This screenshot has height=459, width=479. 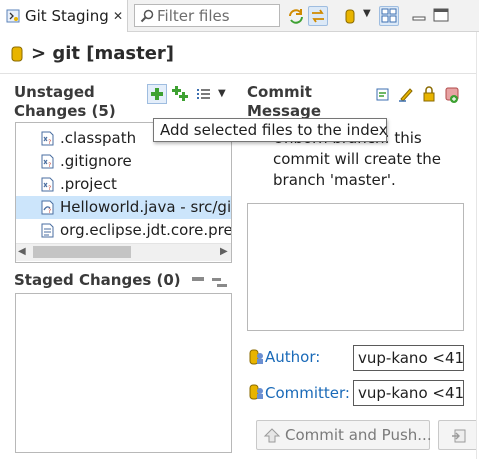 What do you see at coordinates (284, 102) in the screenshot?
I see `commit-message-title: Commit Message` at bounding box center [284, 102].